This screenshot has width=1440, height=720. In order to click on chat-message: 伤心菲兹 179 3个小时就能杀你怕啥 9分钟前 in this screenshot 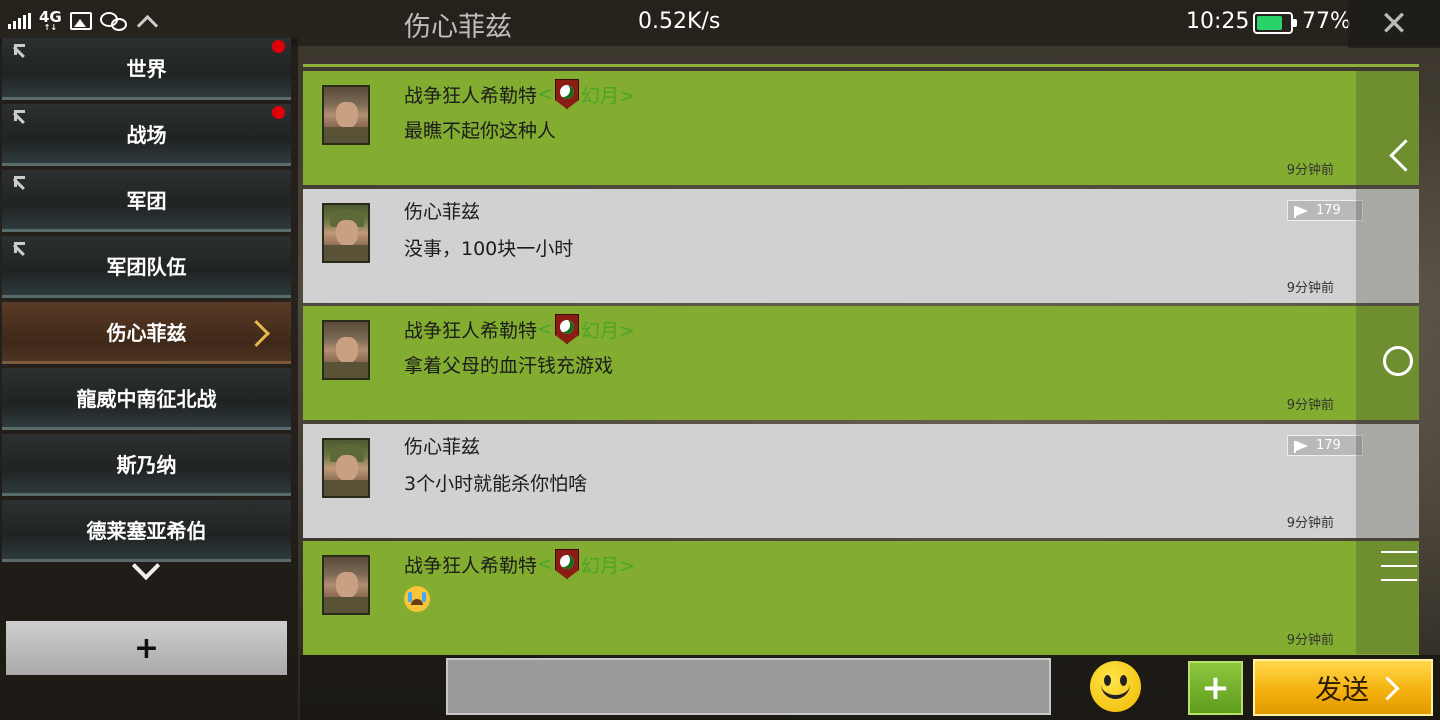, I will do `click(861, 481)`.